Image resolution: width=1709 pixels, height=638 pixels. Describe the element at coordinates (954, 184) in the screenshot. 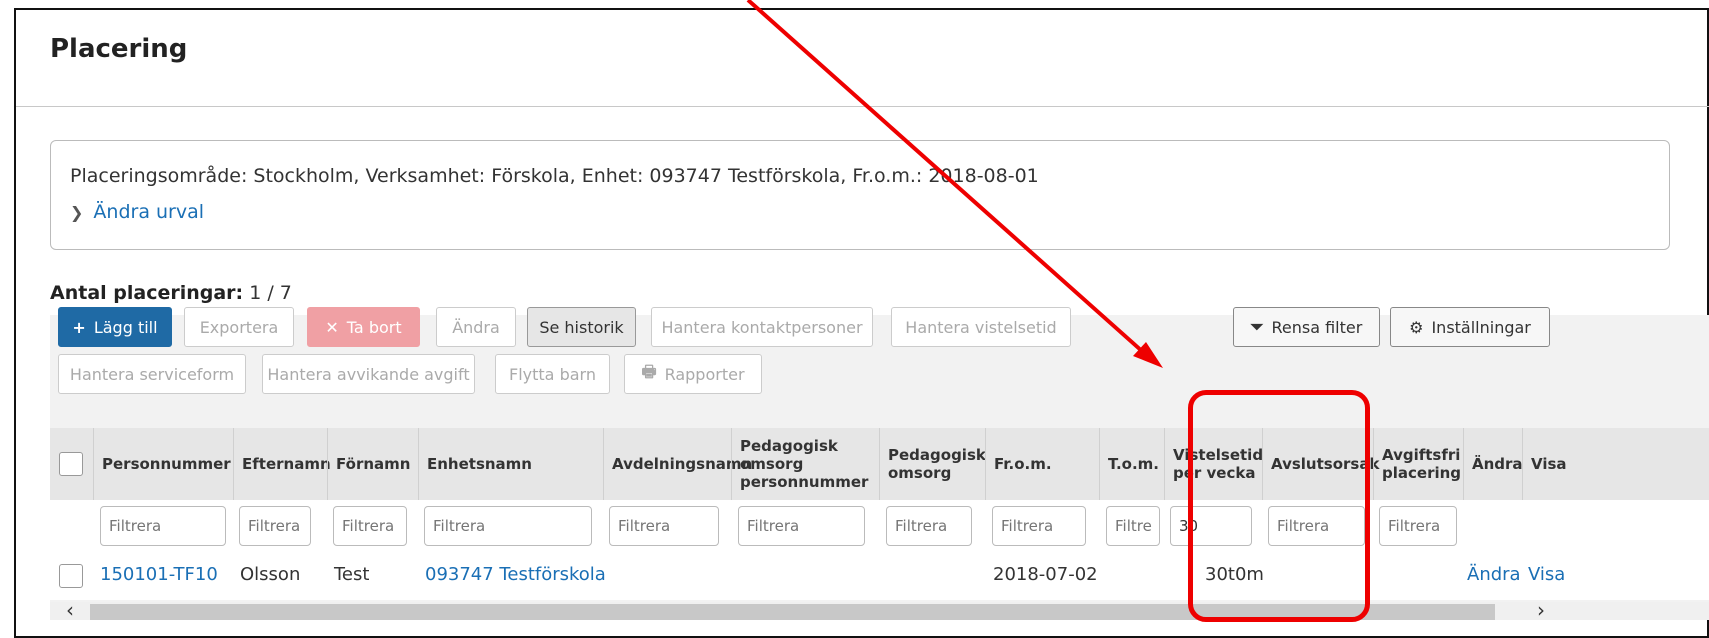

I see `annotation-arrow-icon` at that location.